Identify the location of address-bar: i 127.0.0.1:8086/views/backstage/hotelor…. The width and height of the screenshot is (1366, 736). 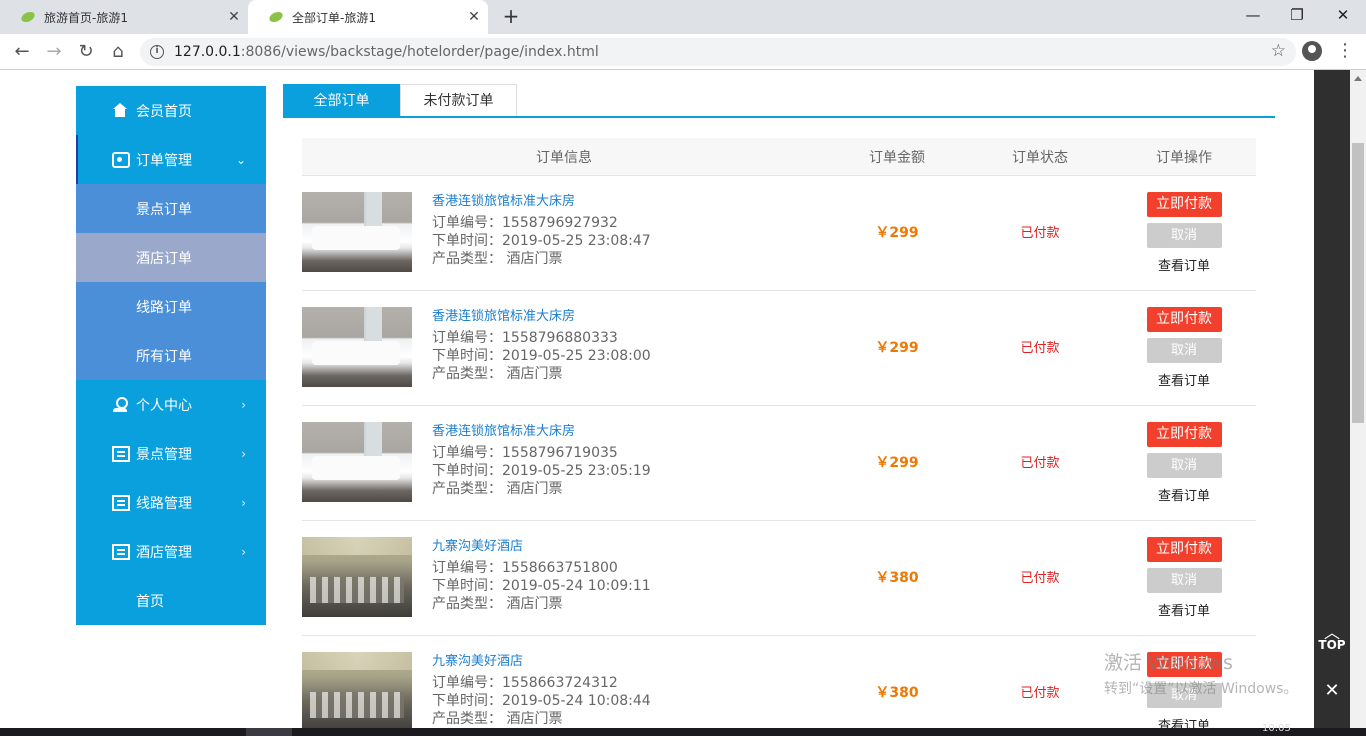
(718, 52).